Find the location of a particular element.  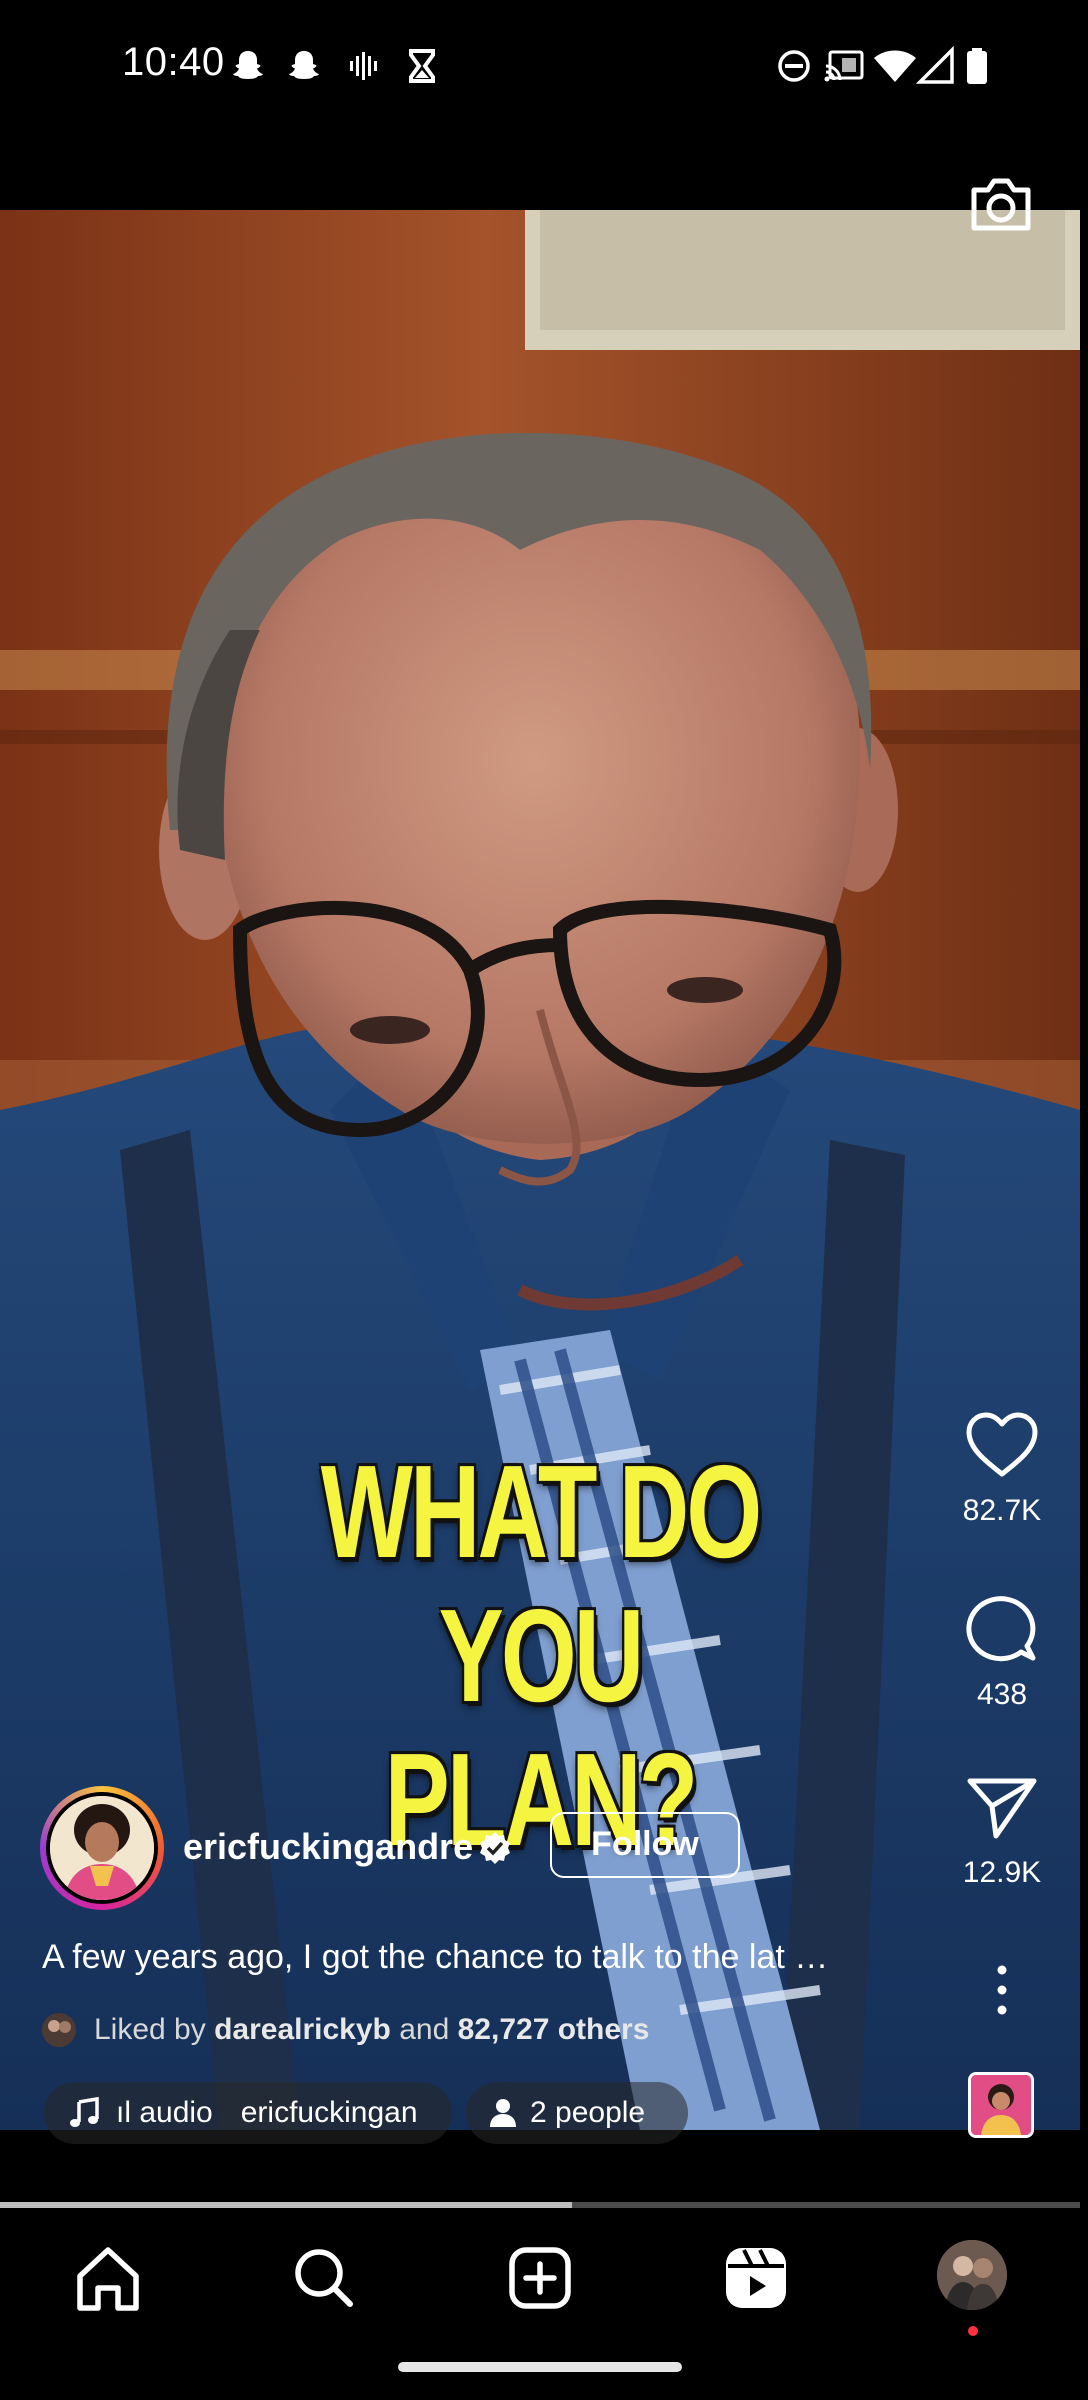

comment-action: 438 is located at coordinates (1002, 1652).